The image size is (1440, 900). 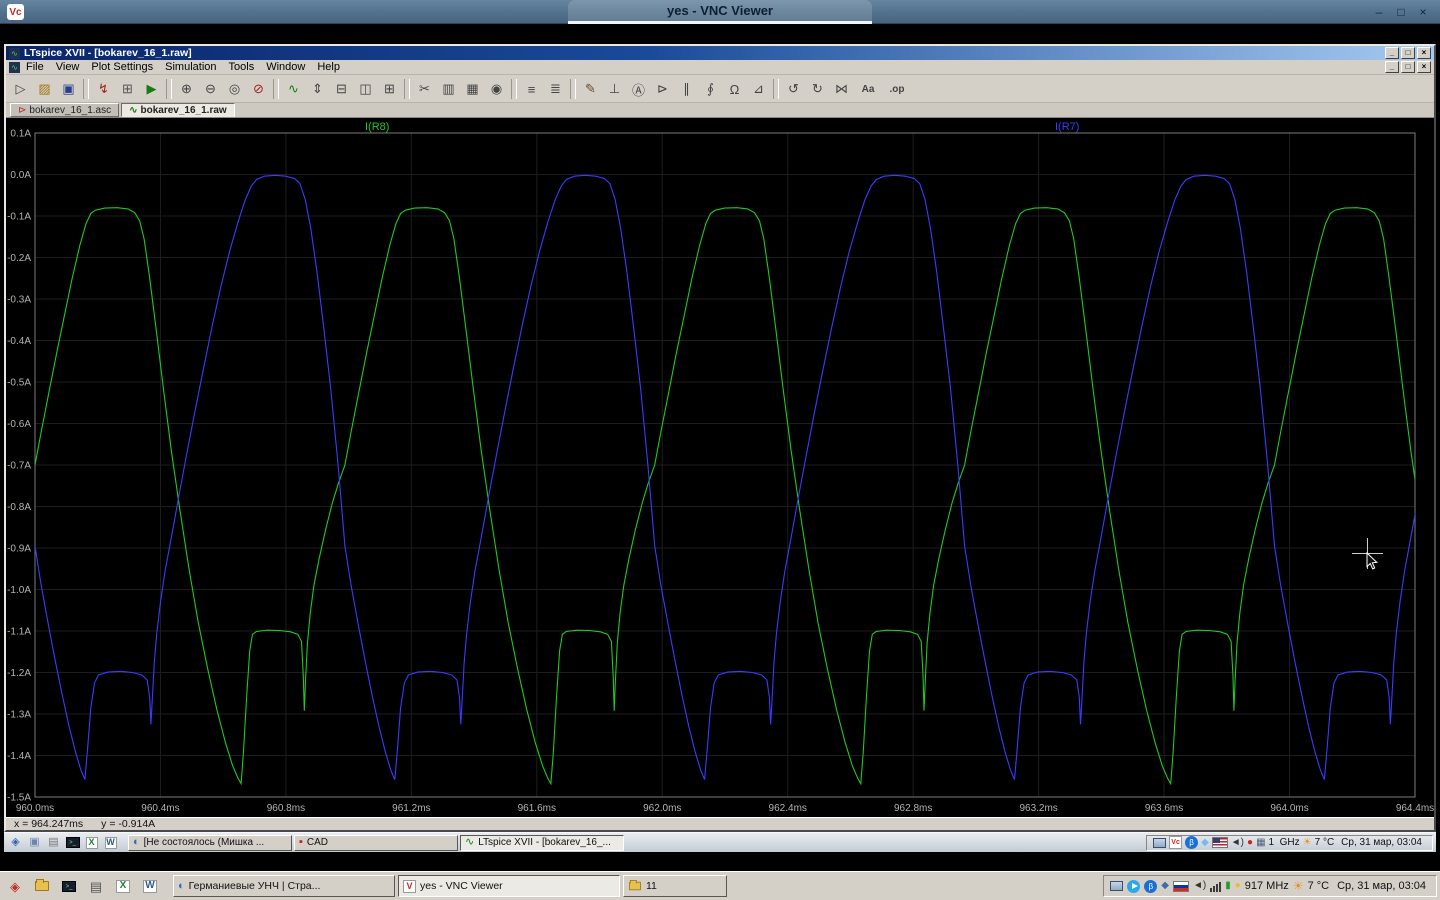 I want to click on autorange-y-button: ⇕, so click(x=317, y=89).